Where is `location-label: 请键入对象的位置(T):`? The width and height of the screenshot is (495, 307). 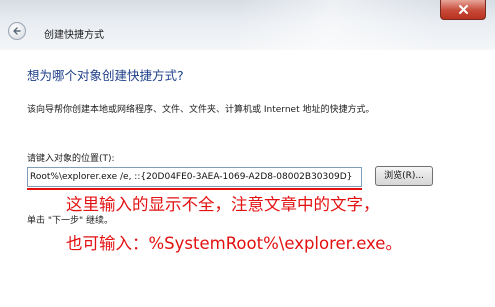 location-label: 请键入对象的位置(T): is located at coordinates (71, 159).